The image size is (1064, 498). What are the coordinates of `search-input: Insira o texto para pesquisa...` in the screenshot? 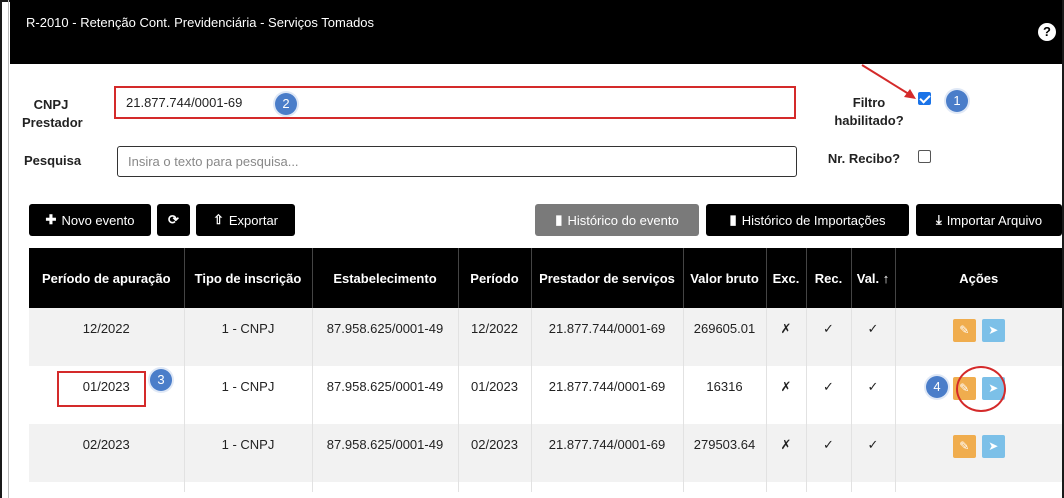 It's located at (457, 161).